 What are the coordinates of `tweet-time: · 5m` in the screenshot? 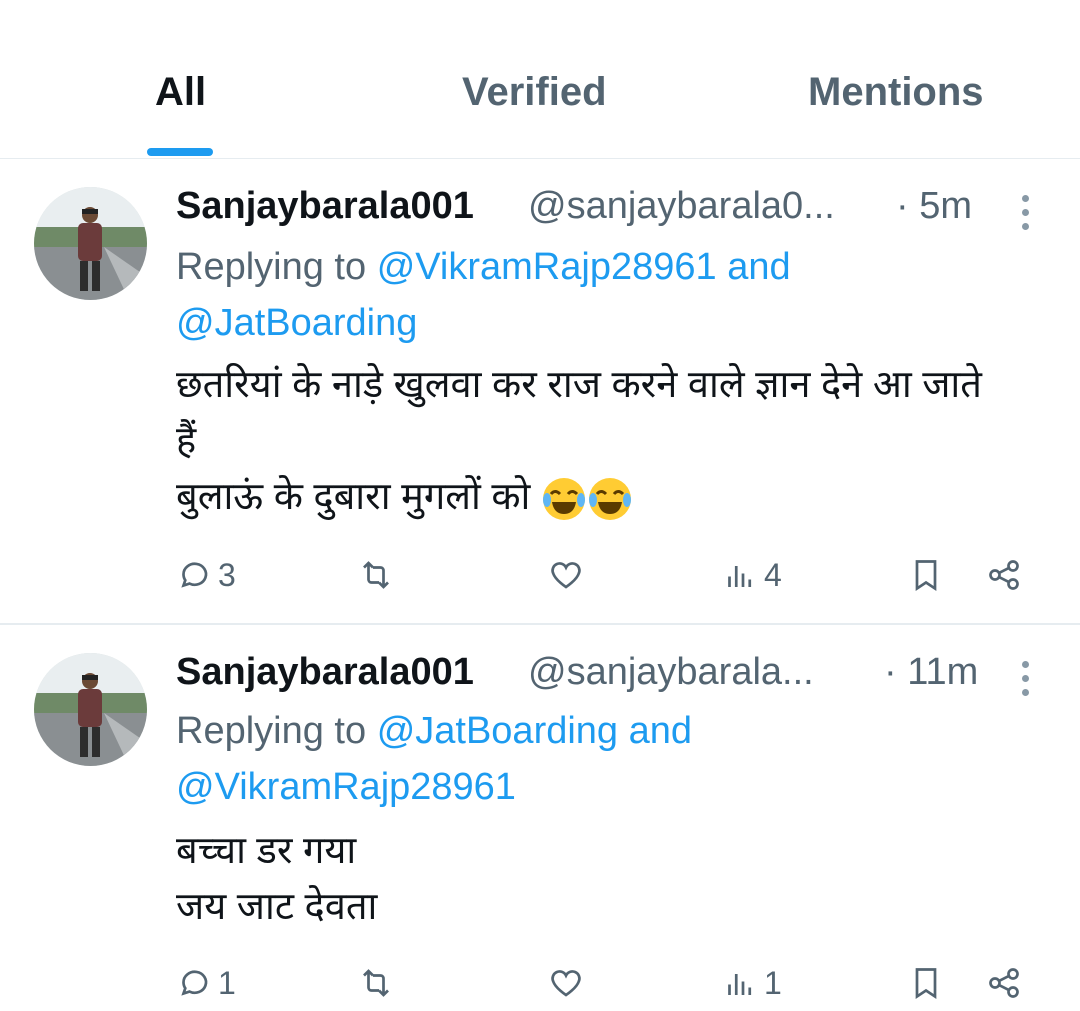 It's located at (934, 206).